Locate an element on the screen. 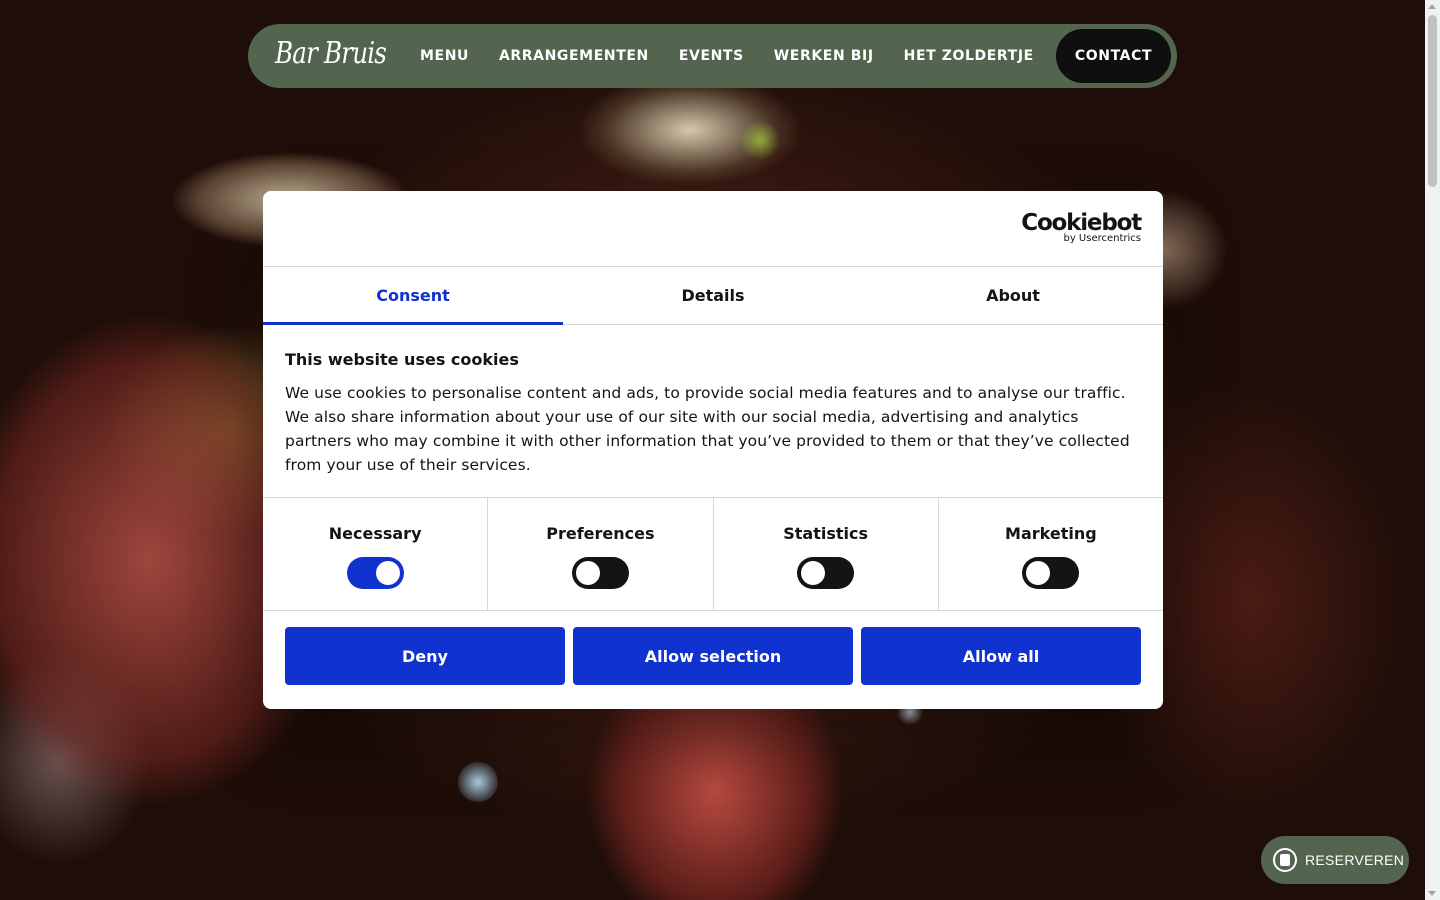 The height and width of the screenshot is (900, 1440). category-label: Necessary is located at coordinates (375, 533).